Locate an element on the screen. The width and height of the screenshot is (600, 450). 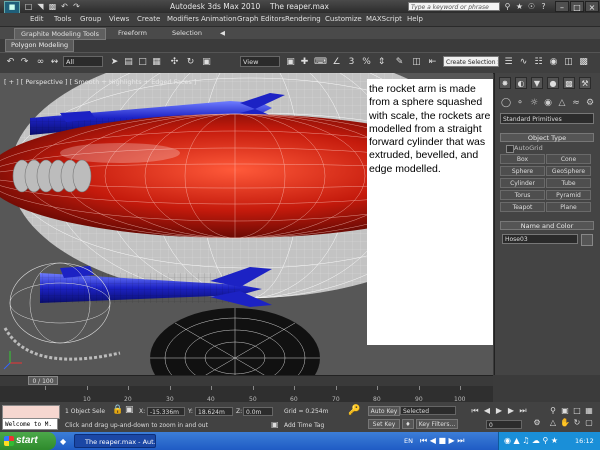
search-icon: ⚲ is located at coordinates (507, 6).